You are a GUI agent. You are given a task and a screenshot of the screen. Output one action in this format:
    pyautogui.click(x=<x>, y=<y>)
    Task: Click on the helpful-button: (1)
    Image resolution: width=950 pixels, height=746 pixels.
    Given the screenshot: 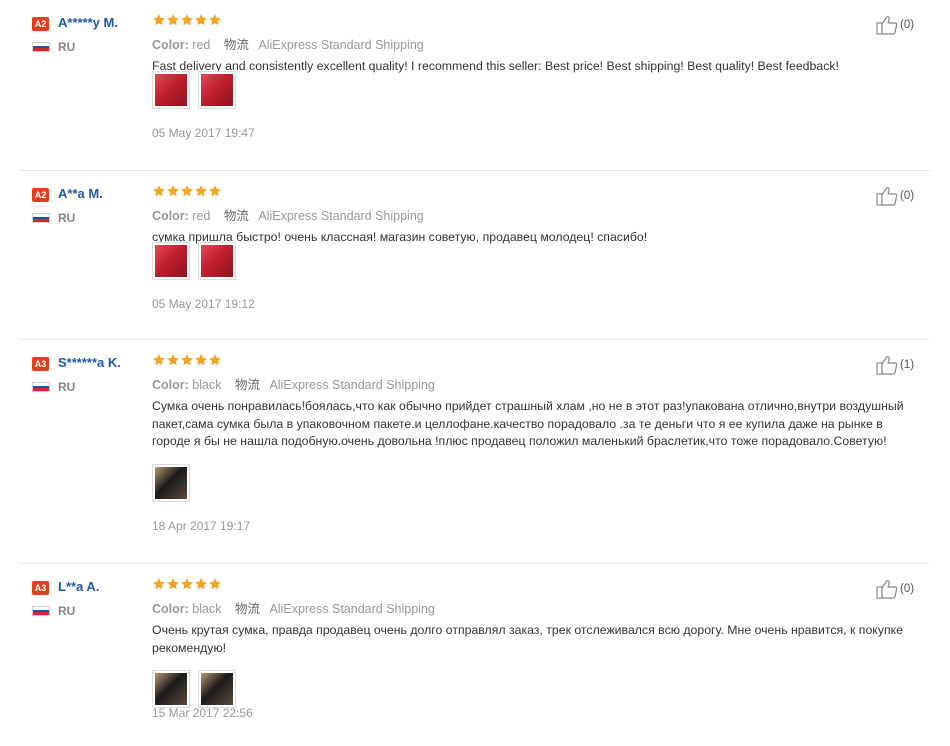 What is the action you would take?
    pyautogui.click(x=895, y=365)
    